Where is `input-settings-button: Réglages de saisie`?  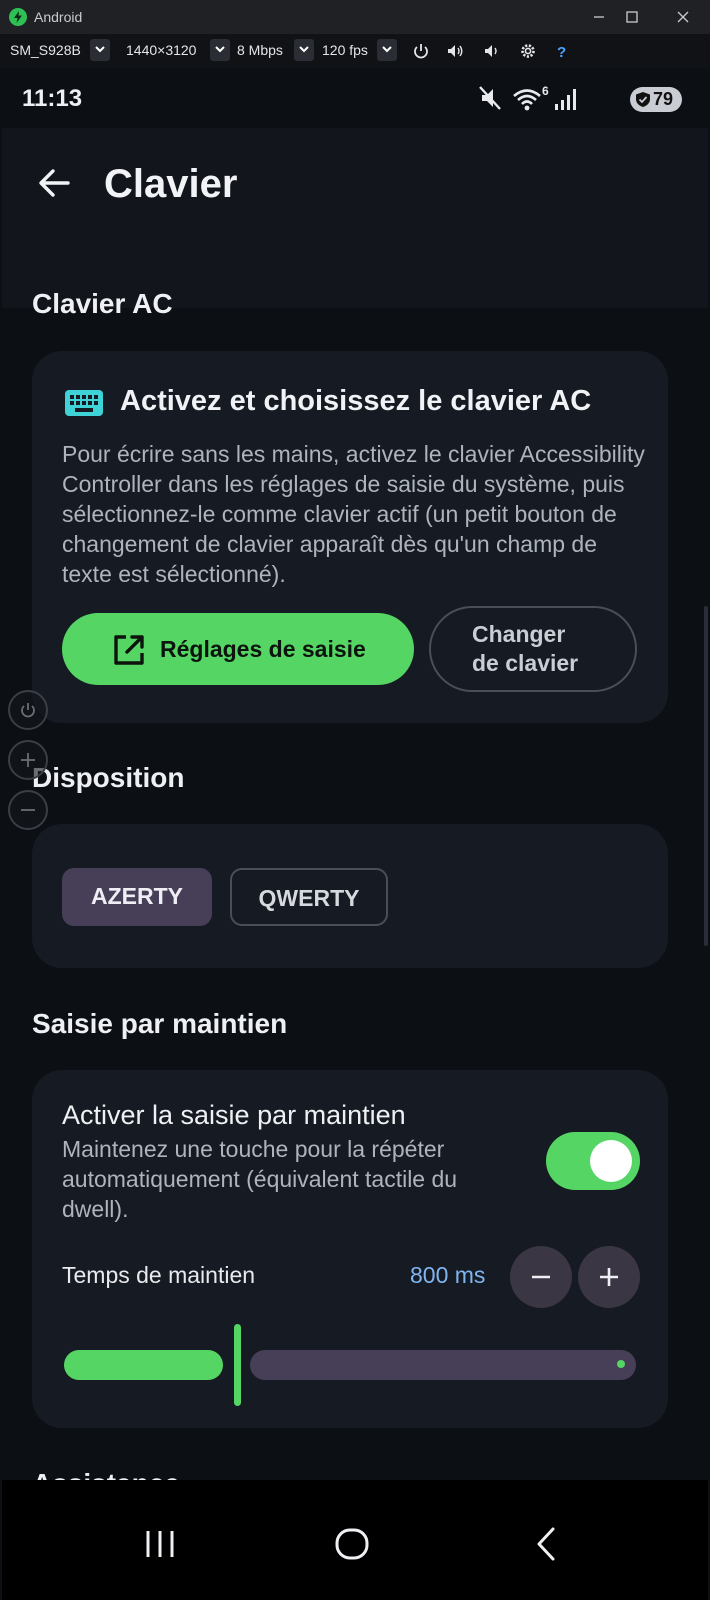 input-settings-button: Réglages de saisie is located at coordinates (238, 649).